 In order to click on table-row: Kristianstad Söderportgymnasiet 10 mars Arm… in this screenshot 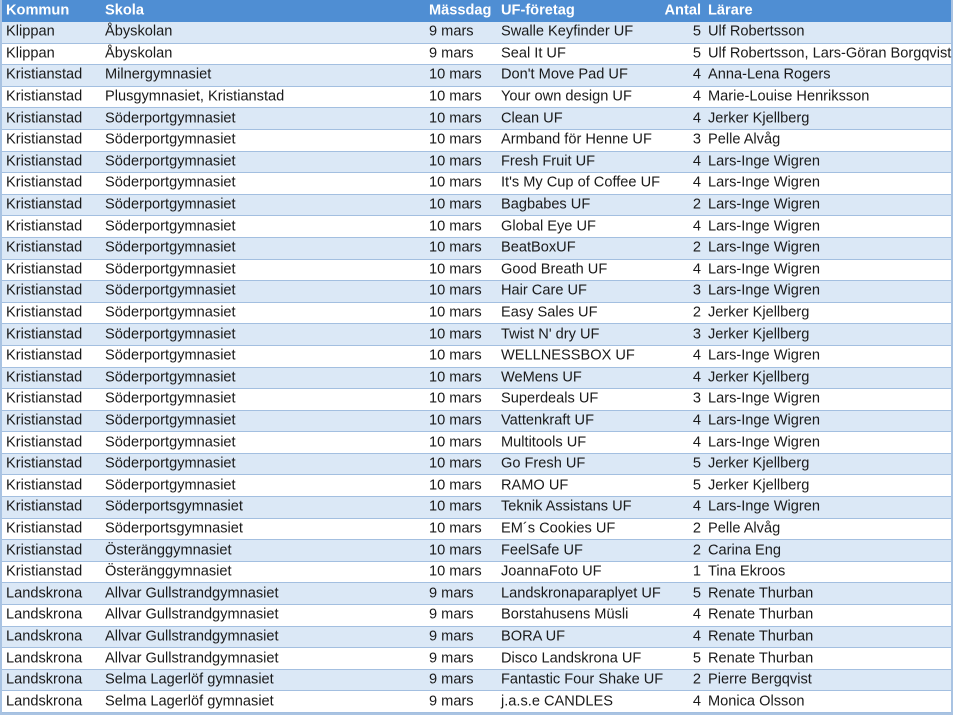, I will do `click(476, 140)`.